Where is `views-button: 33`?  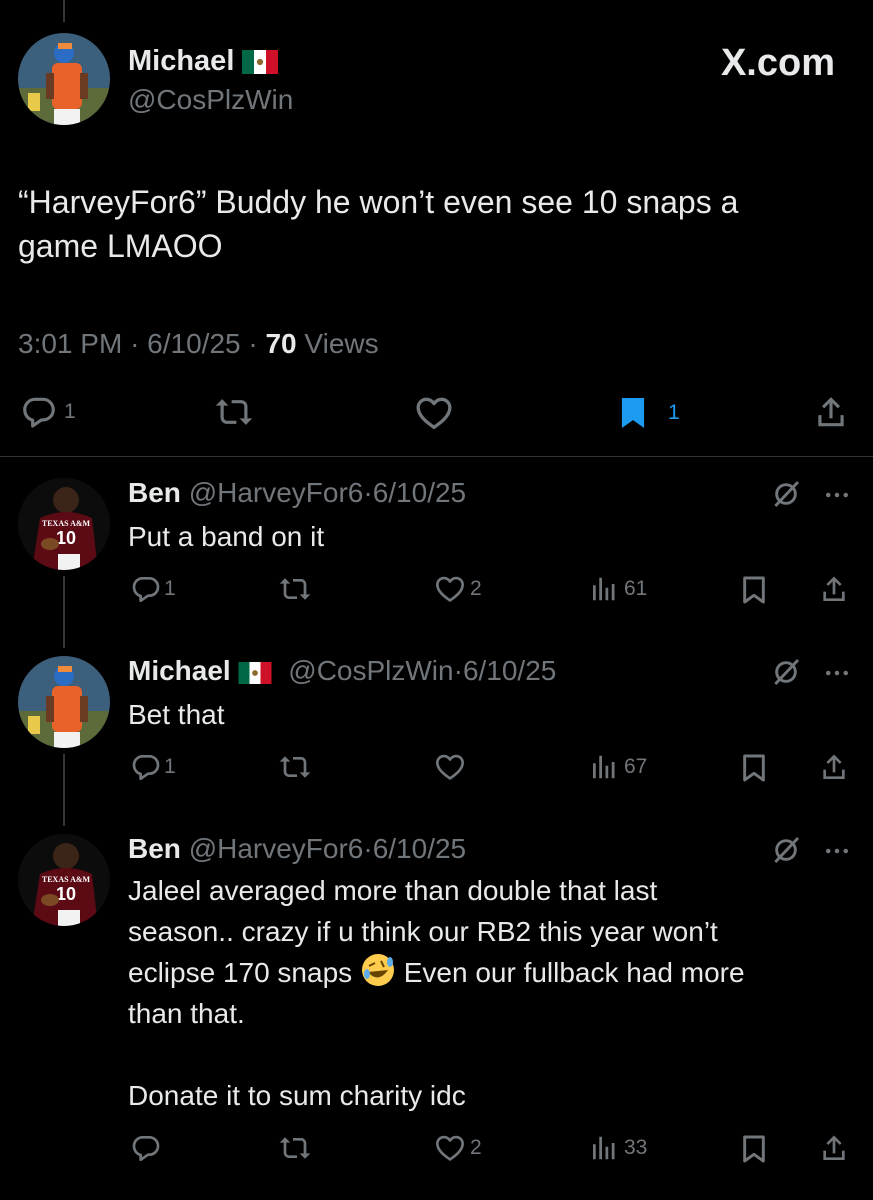
views-button: 33 is located at coordinates (617, 1148).